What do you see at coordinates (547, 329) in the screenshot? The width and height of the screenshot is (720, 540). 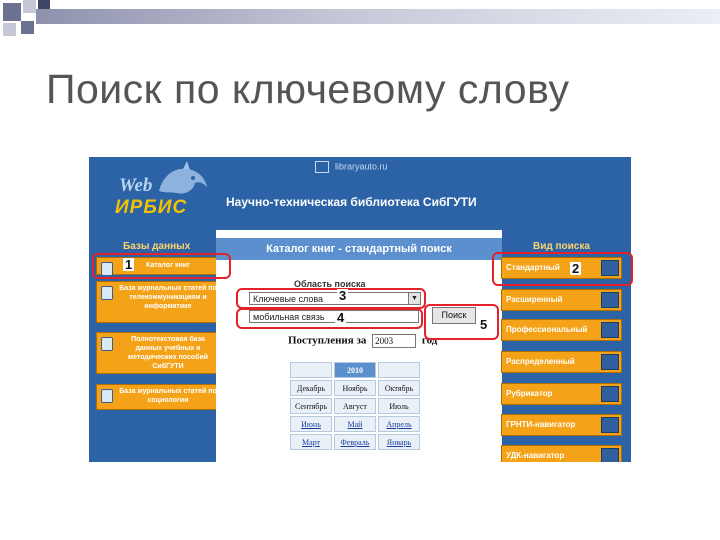 I see `search-type-label: Профессиональный` at bounding box center [547, 329].